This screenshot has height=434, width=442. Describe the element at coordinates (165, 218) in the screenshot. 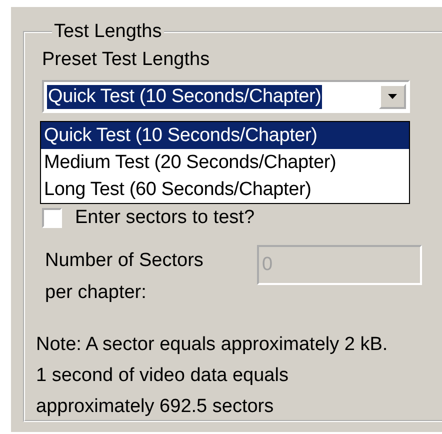

I see `checkbox-label: Enter sectors to test?` at that location.